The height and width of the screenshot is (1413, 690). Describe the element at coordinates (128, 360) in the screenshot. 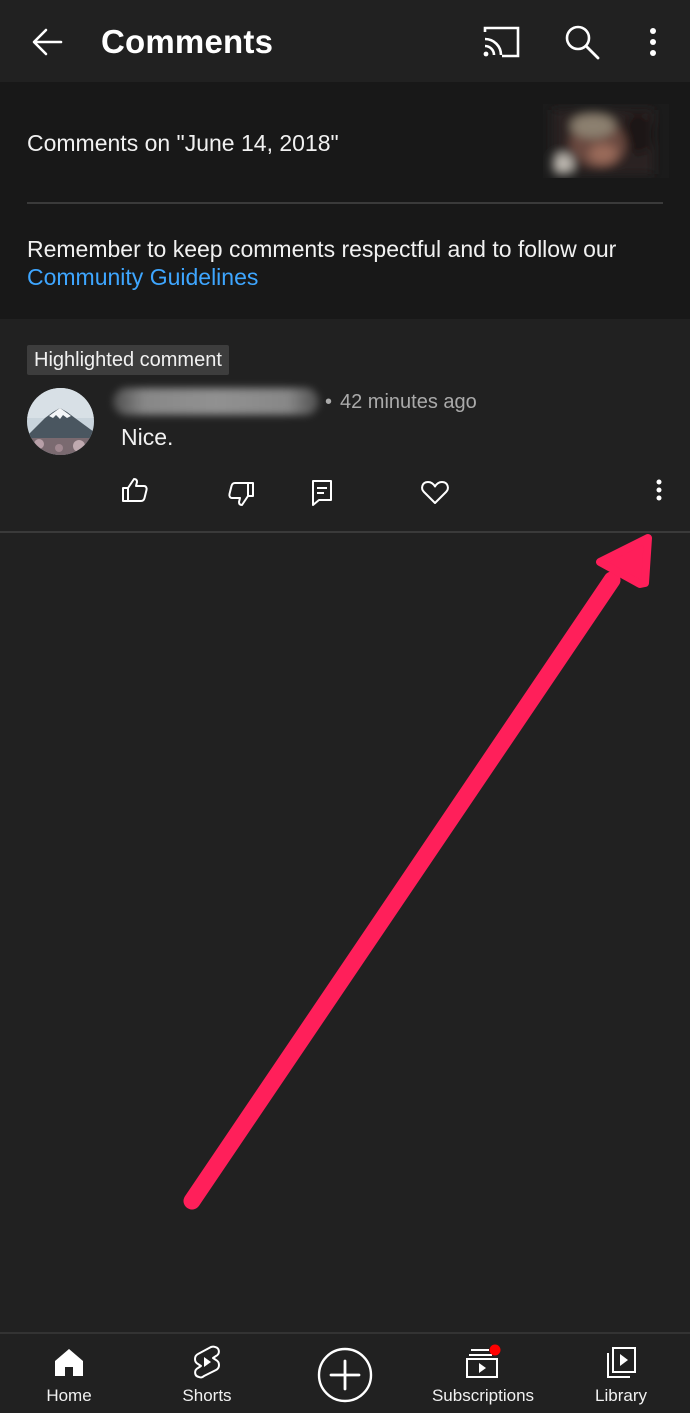

I see `highlighted-comment-badge: Highlighted comment` at that location.